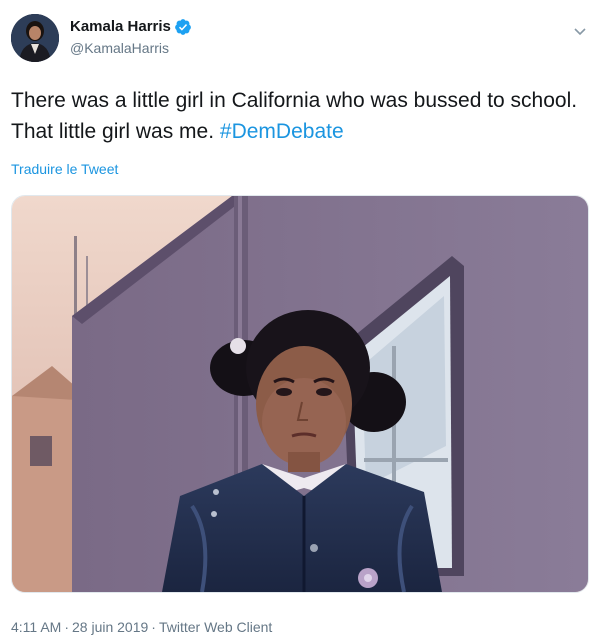 Image resolution: width=599 pixels, height=642 pixels. Describe the element at coordinates (36, 627) in the screenshot. I see `tweet-time: 4:11 AM` at that location.